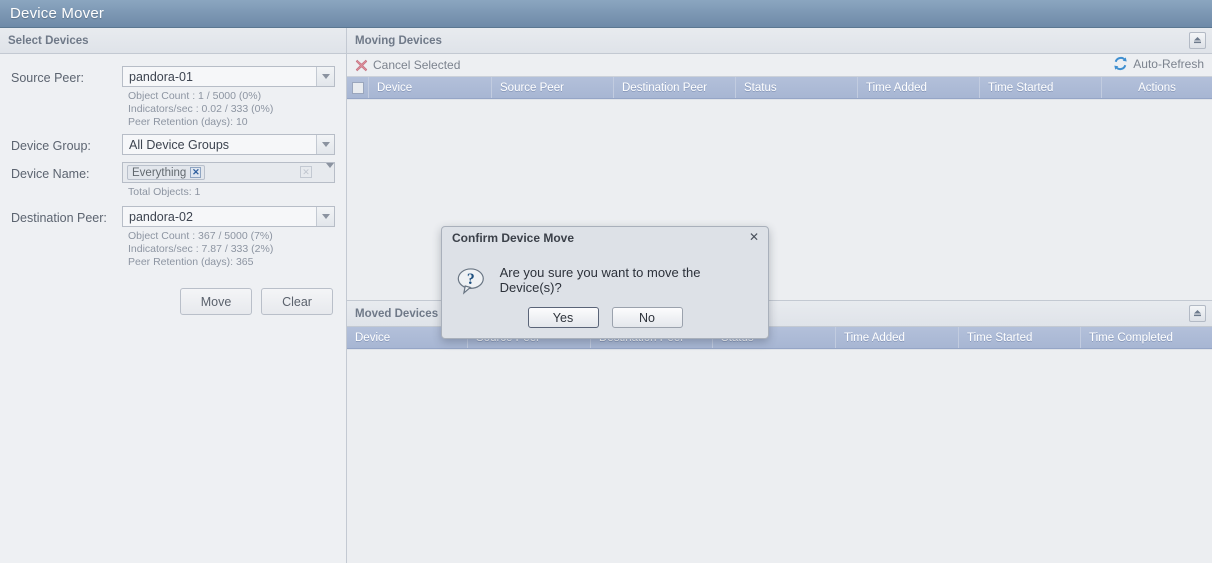 This screenshot has width=1212, height=563. I want to click on column-header-status: Status, so click(797, 87).